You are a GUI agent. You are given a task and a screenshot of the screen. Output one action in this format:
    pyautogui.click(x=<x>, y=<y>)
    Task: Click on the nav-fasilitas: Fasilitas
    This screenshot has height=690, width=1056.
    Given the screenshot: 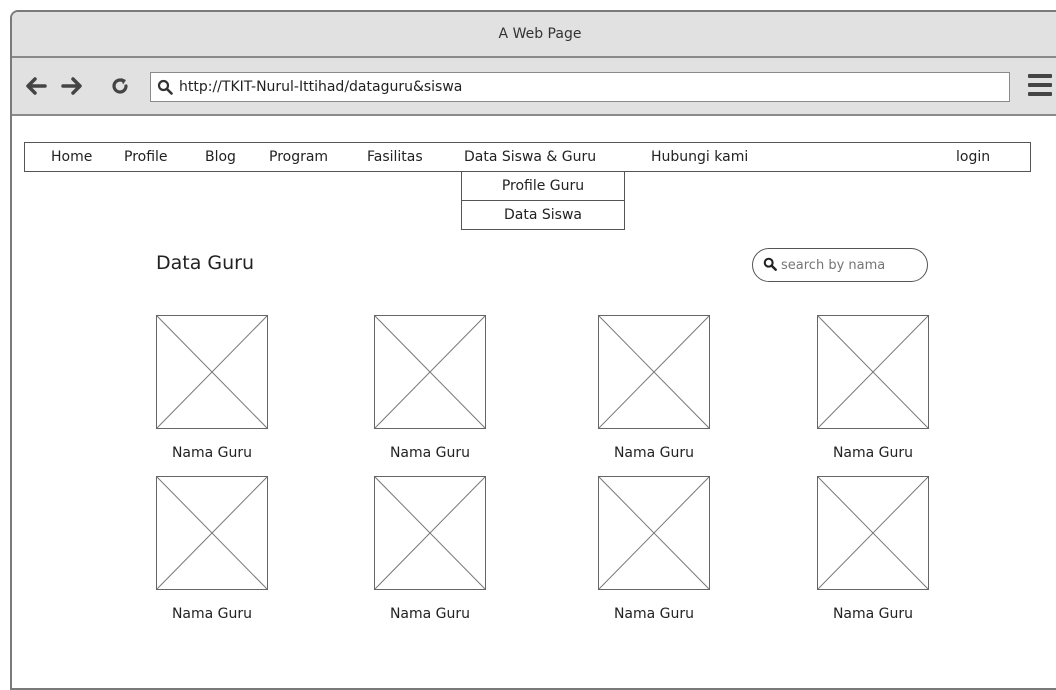 What is the action you would take?
    pyautogui.click(x=395, y=157)
    